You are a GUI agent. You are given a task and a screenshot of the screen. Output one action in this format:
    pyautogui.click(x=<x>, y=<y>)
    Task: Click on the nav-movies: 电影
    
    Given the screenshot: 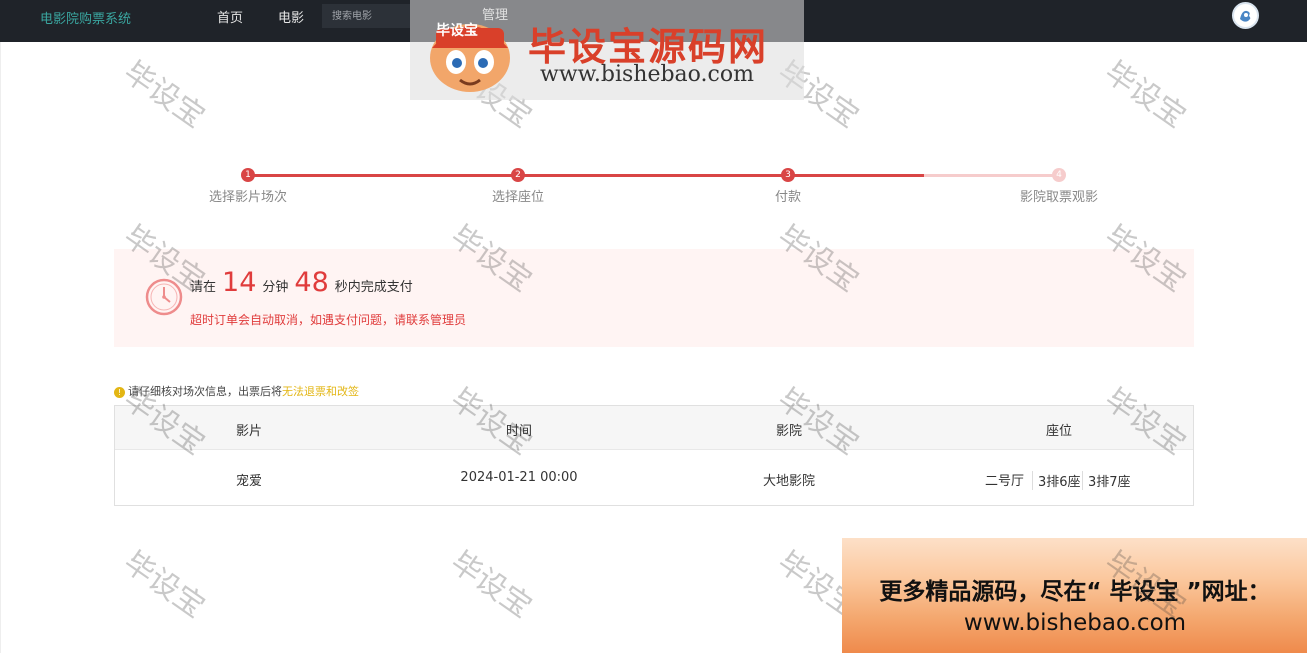 What is the action you would take?
    pyautogui.click(x=291, y=16)
    